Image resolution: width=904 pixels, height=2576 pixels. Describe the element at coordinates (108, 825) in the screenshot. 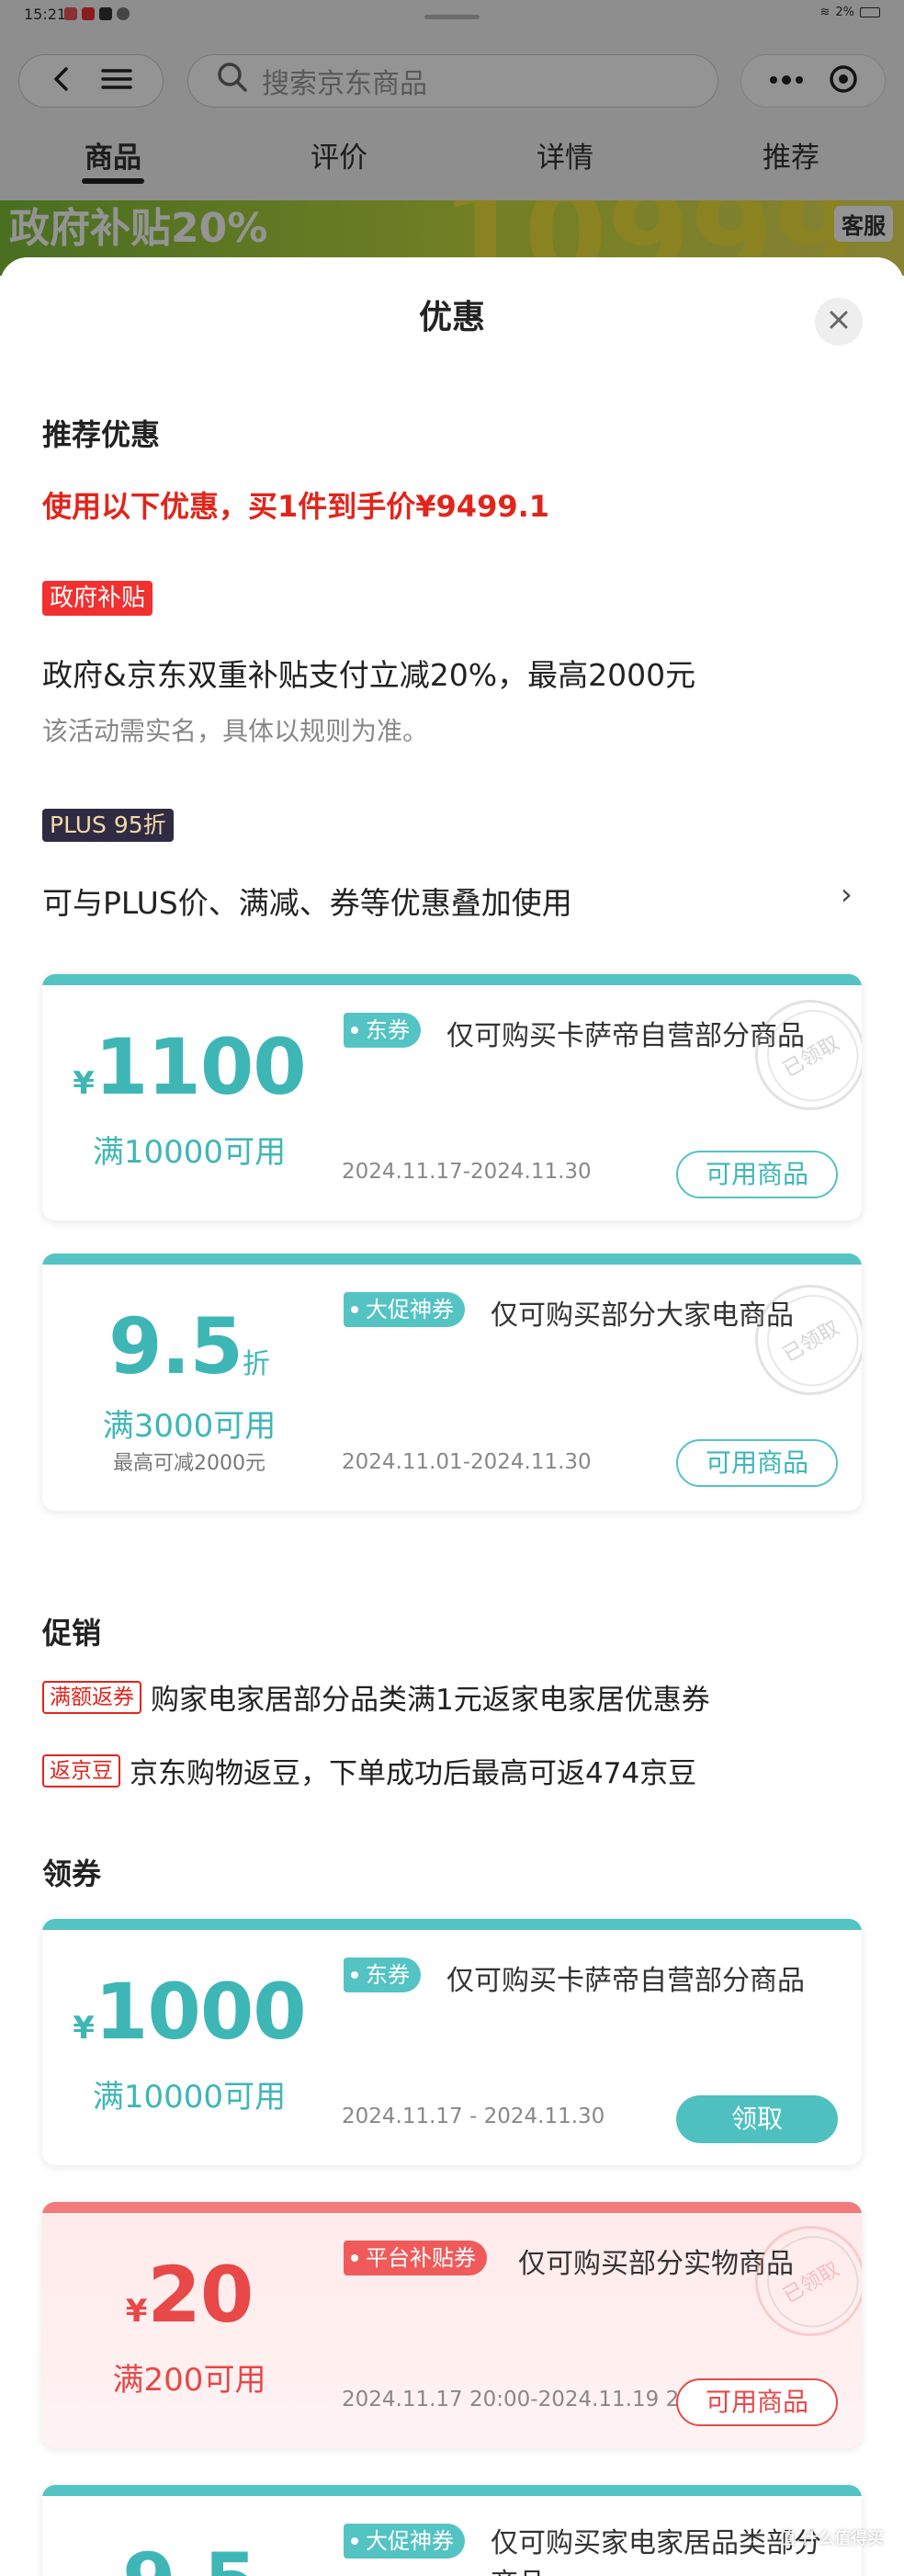

I see `plus-tag: PLUS 95折` at that location.